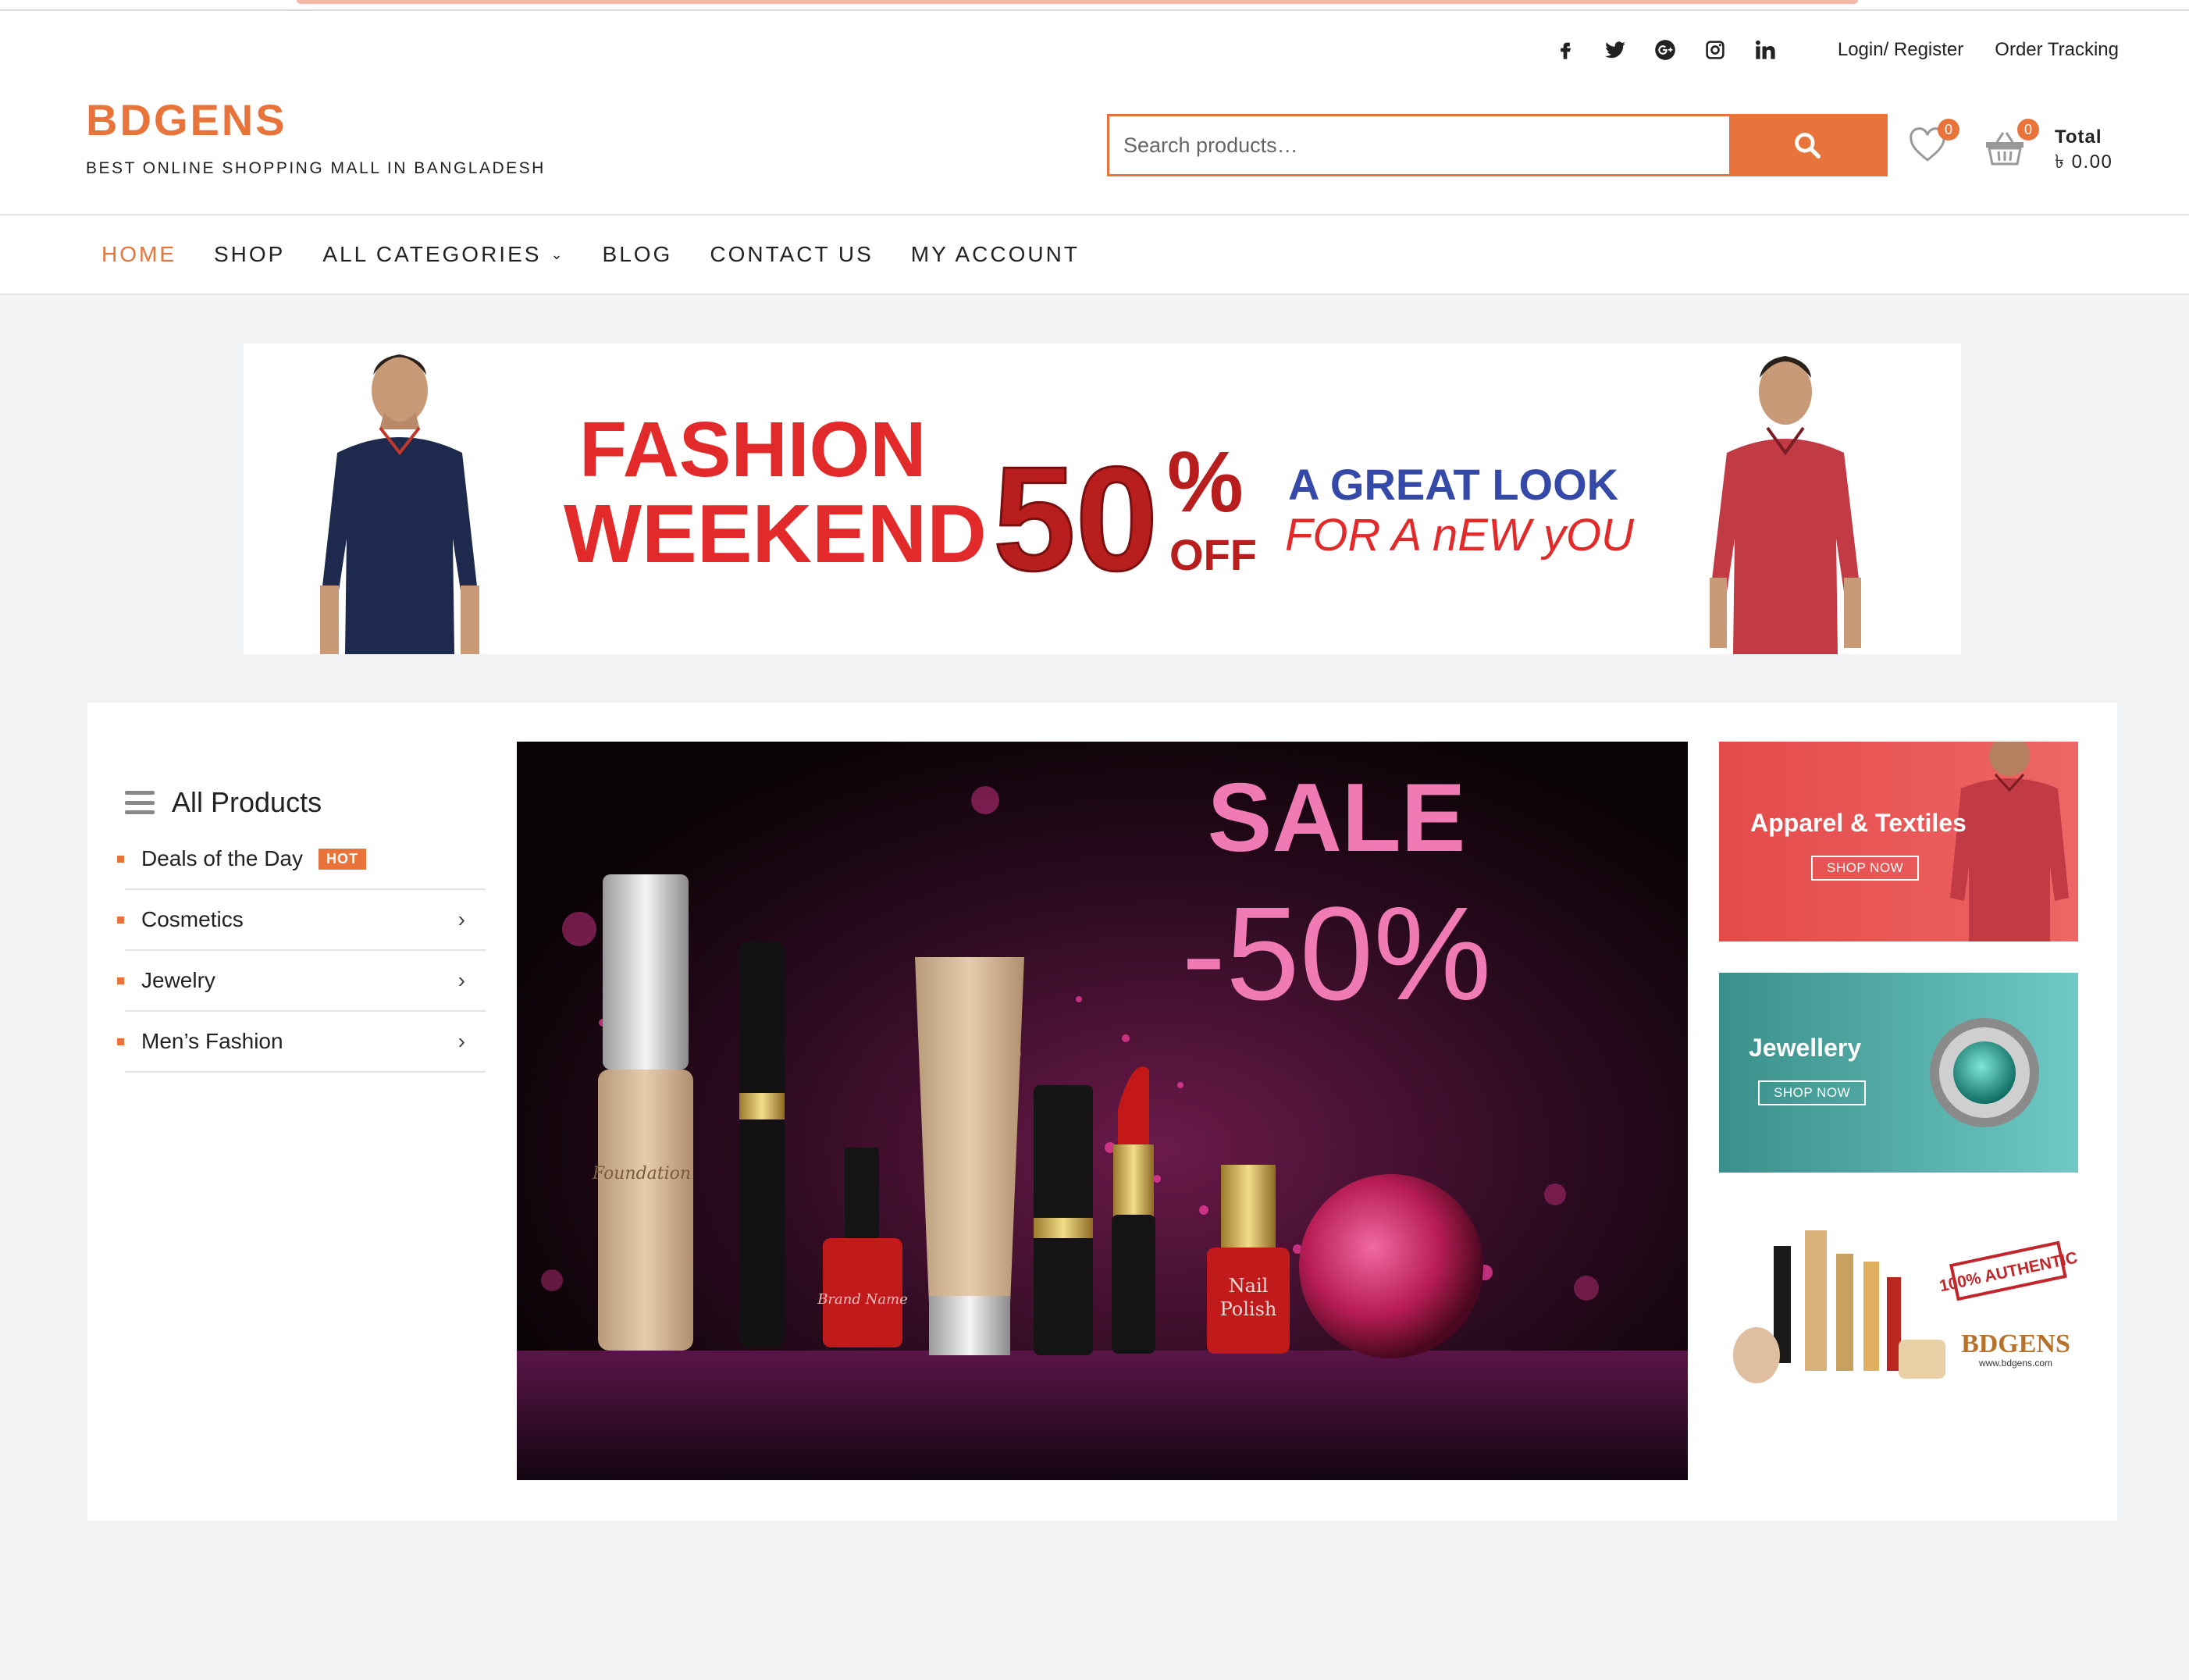 This screenshot has height=1680, width=2189. What do you see at coordinates (1984, 1072) in the screenshot?
I see `ring-image` at bounding box center [1984, 1072].